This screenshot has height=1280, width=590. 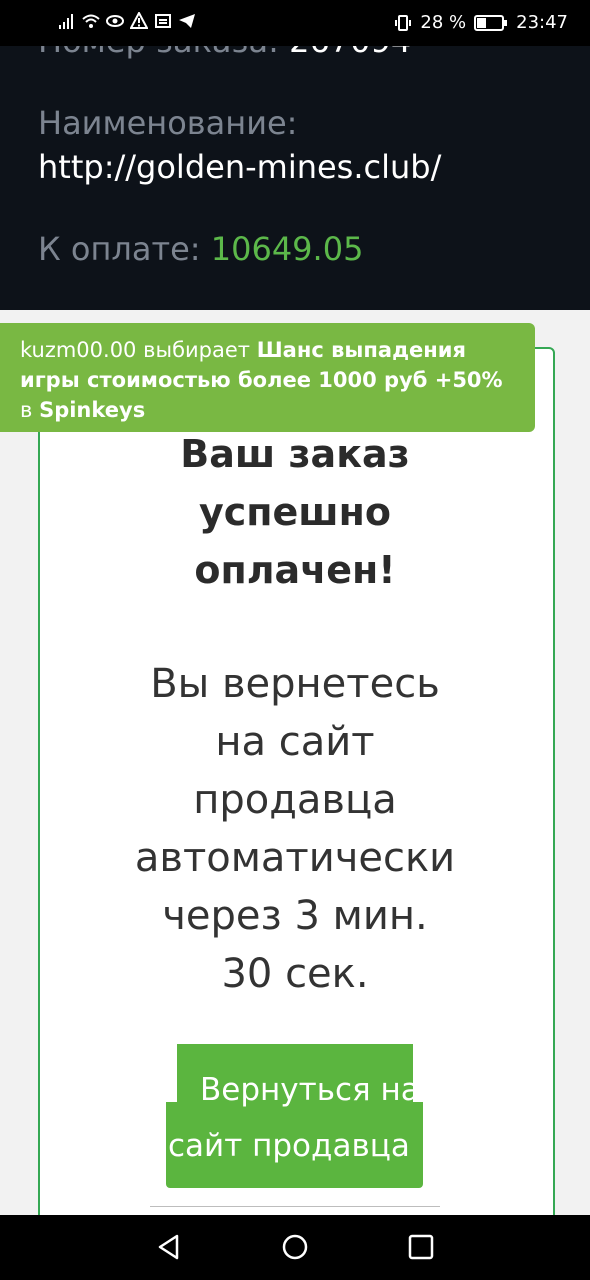 What do you see at coordinates (91, 21) in the screenshot?
I see `wifi-icon` at bounding box center [91, 21].